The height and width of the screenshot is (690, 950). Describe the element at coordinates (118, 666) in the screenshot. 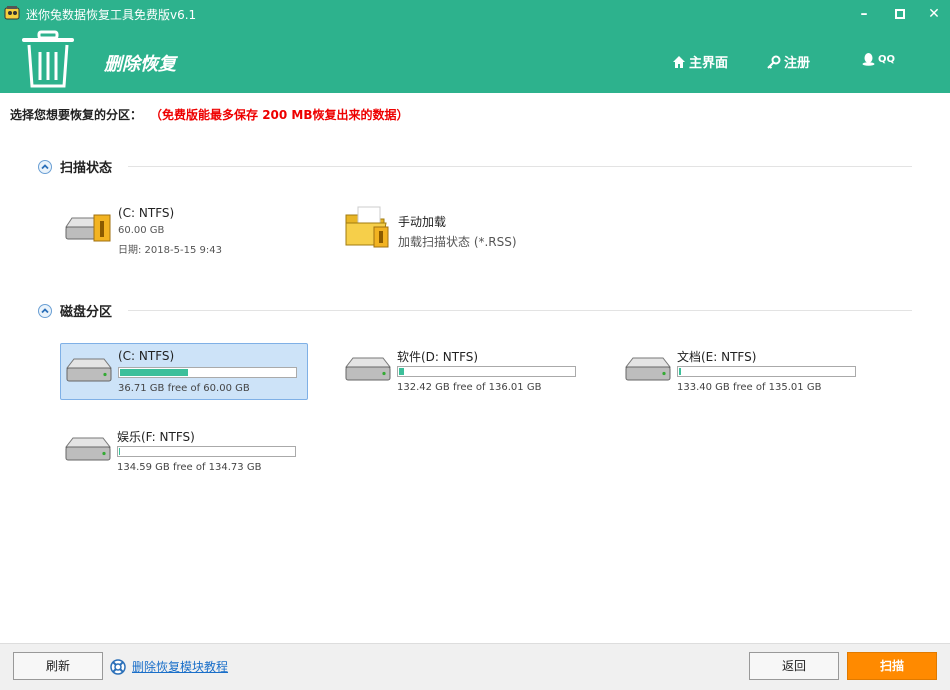

I see `lifebuoy-icon` at that location.